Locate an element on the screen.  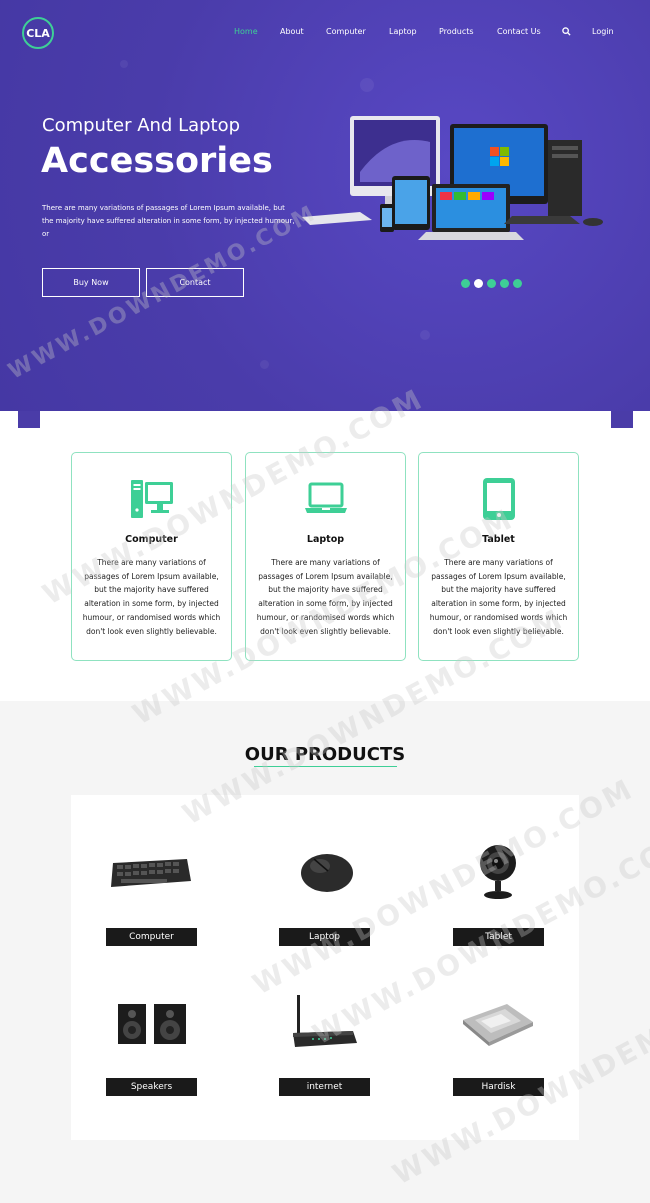
tablet-icon is located at coordinates (498, 499).